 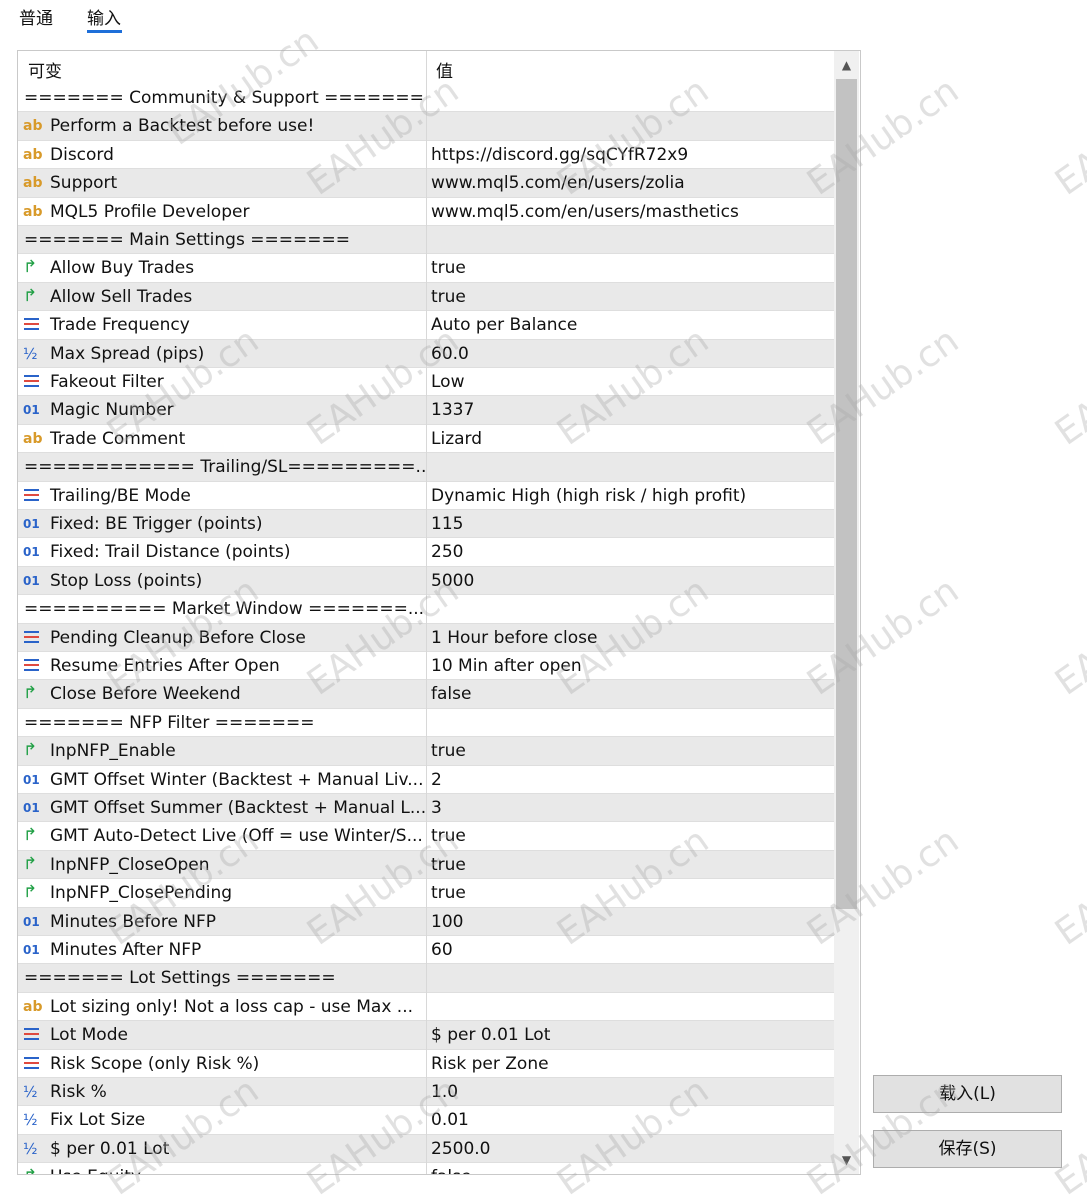 I want to click on value-cell: 1.0, so click(x=630, y=1091).